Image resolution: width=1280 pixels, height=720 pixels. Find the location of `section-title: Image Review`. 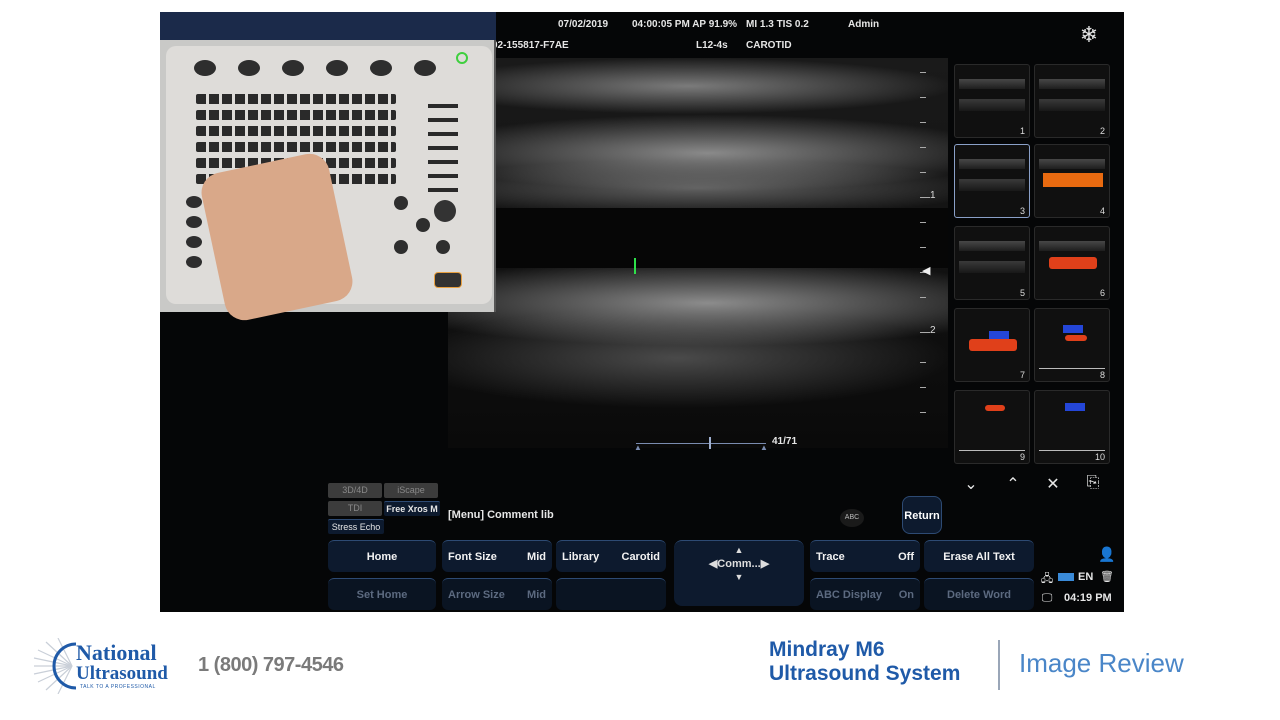

section-title: Image Review is located at coordinates (1101, 663).